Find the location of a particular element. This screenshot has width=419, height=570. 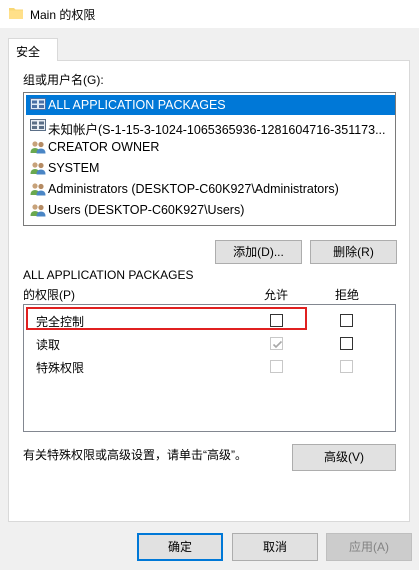

allow-read-checkbox is located at coordinates (276, 343).